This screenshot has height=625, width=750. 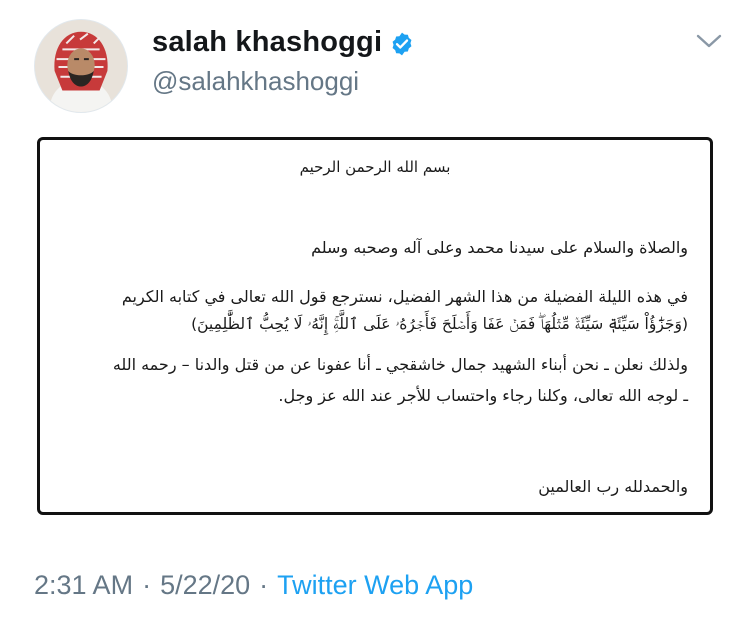 What do you see at coordinates (83, 585) in the screenshot?
I see `tweet-time: 2:31 AM` at bounding box center [83, 585].